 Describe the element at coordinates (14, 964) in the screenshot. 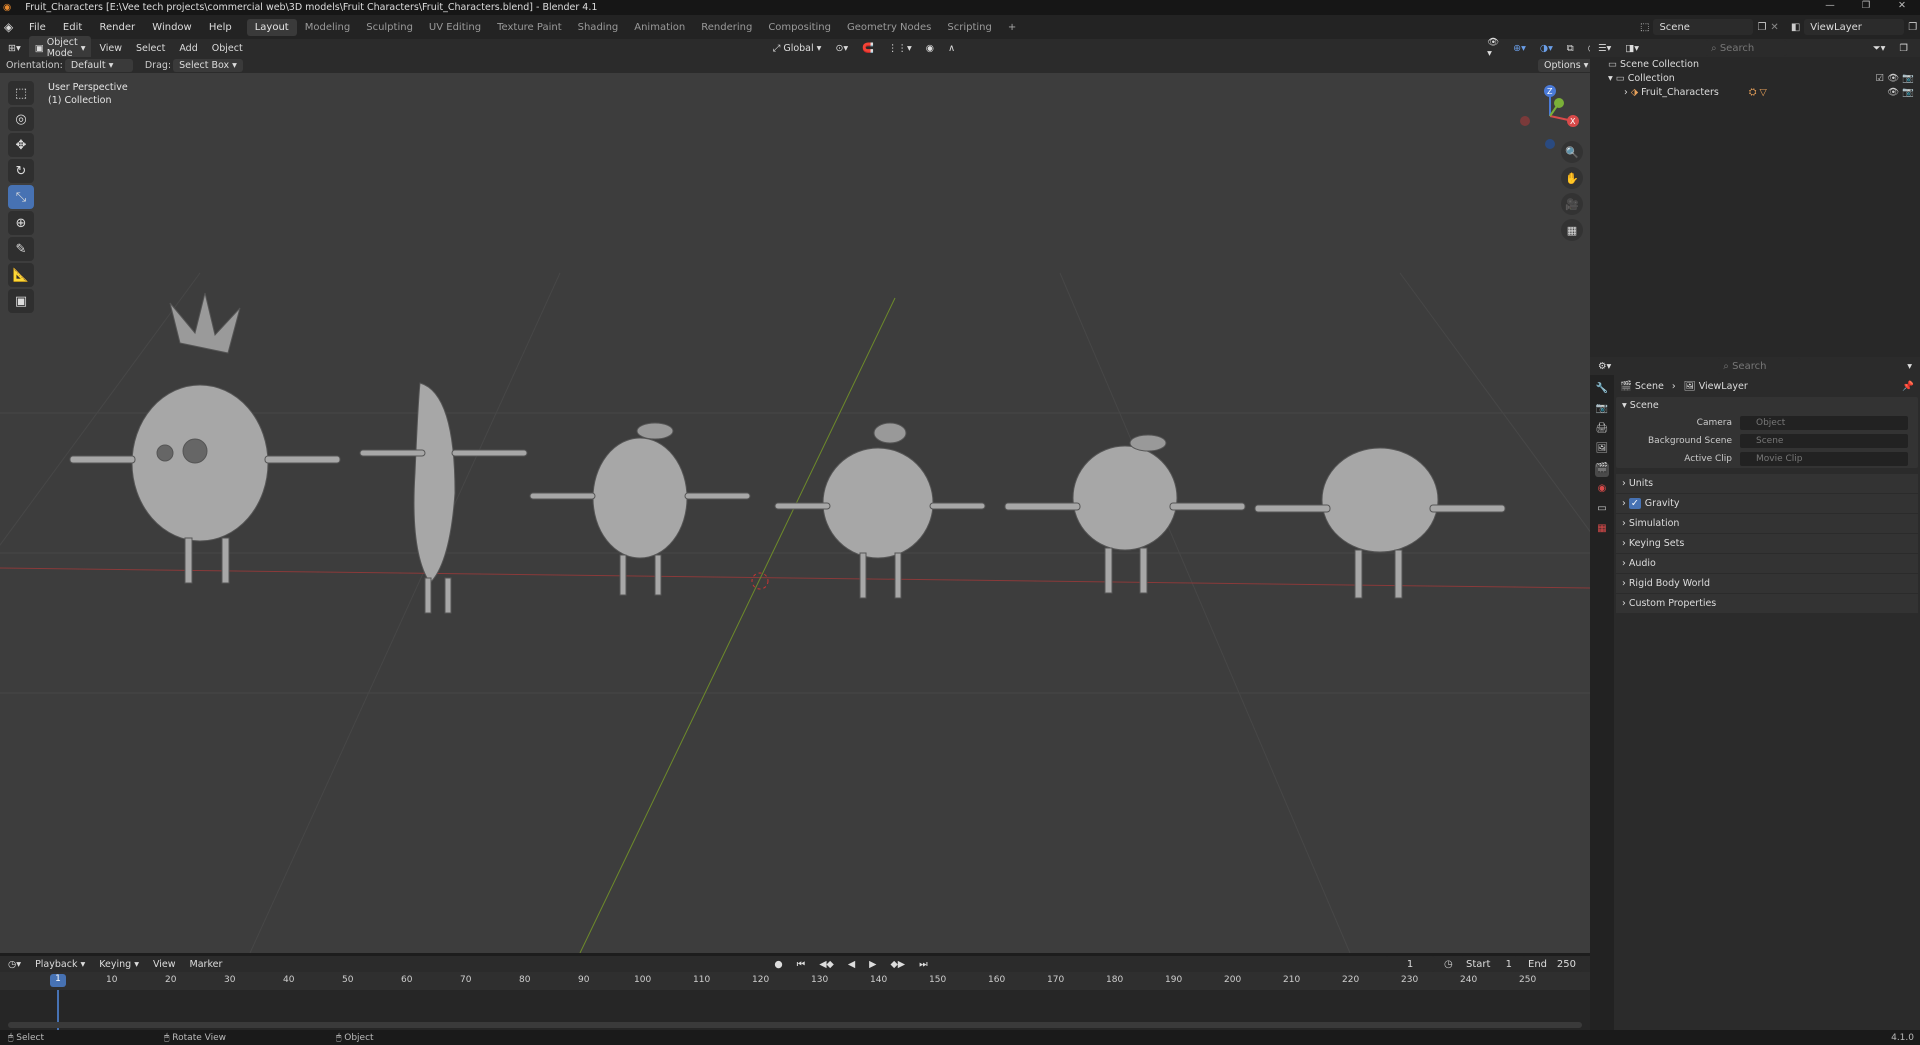

I see `timeline-editor-icon: ◷▾` at that location.